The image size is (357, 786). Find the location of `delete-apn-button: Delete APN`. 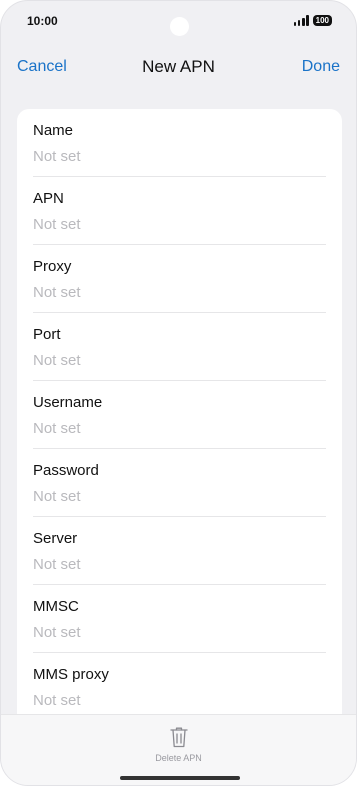

delete-apn-button: Delete APN is located at coordinates (178, 744).